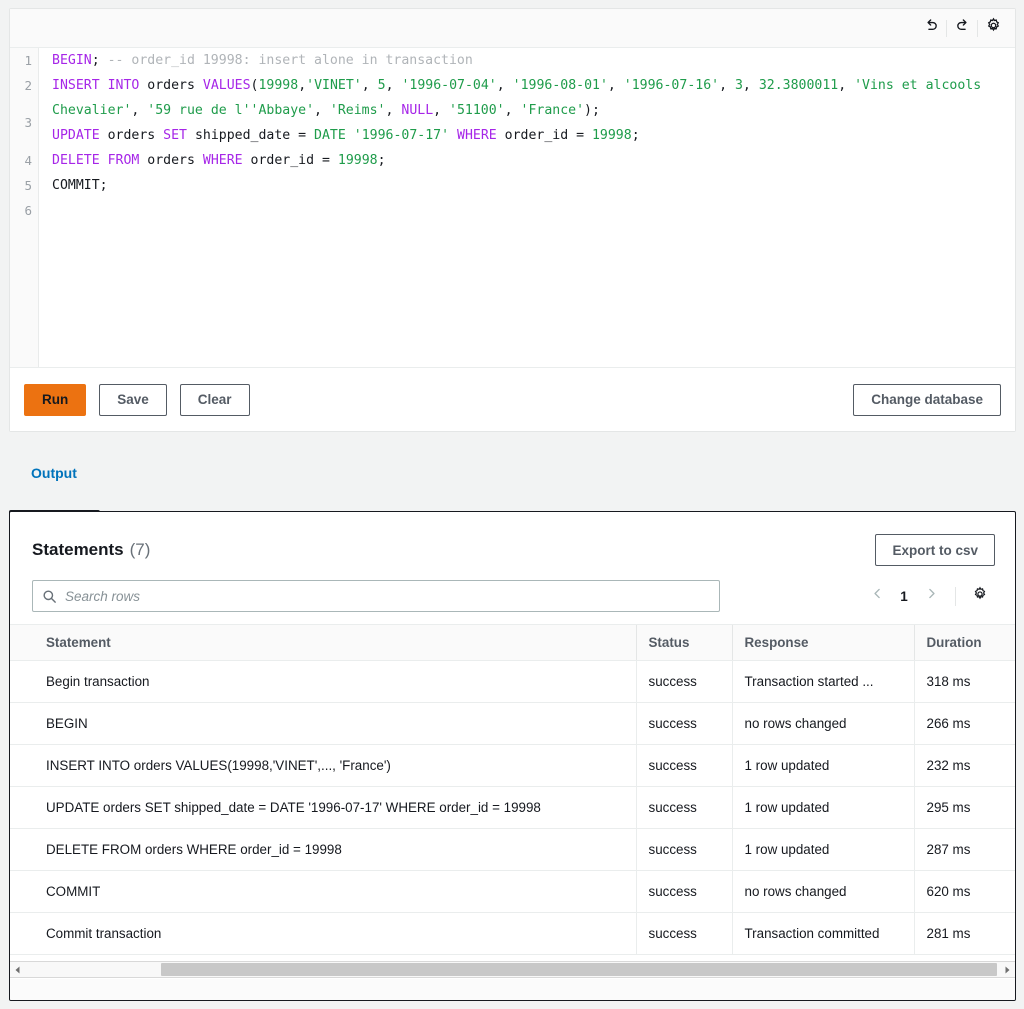 The image size is (1024, 1009). I want to click on horizontal-scrollbar, so click(512, 969).